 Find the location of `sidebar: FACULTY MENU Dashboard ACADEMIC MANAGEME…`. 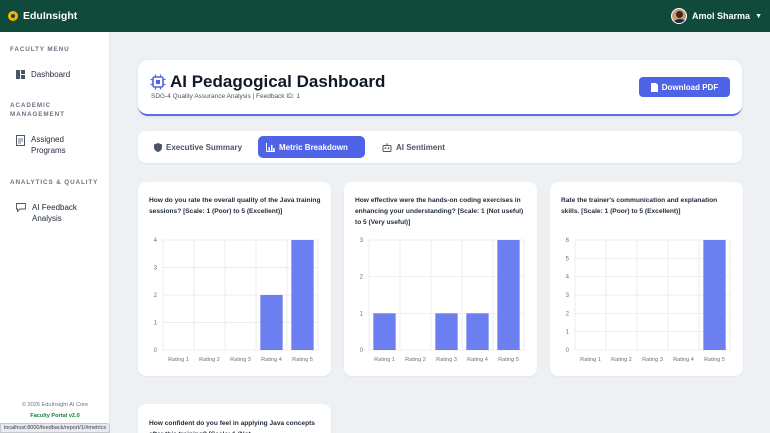

sidebar: FACULTY MENU Dashboard ACADEMIC MANAGEME… is located at coordinates (55, 232).